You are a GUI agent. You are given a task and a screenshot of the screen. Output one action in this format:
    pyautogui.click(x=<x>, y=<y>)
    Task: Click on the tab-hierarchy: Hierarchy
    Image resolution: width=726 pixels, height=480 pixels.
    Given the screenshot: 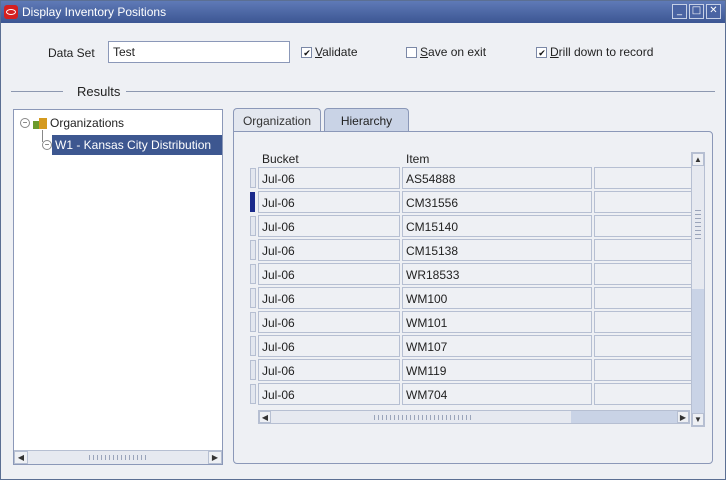 What is the action you would take?
    pyautogui.click(x=366, y=120)
    